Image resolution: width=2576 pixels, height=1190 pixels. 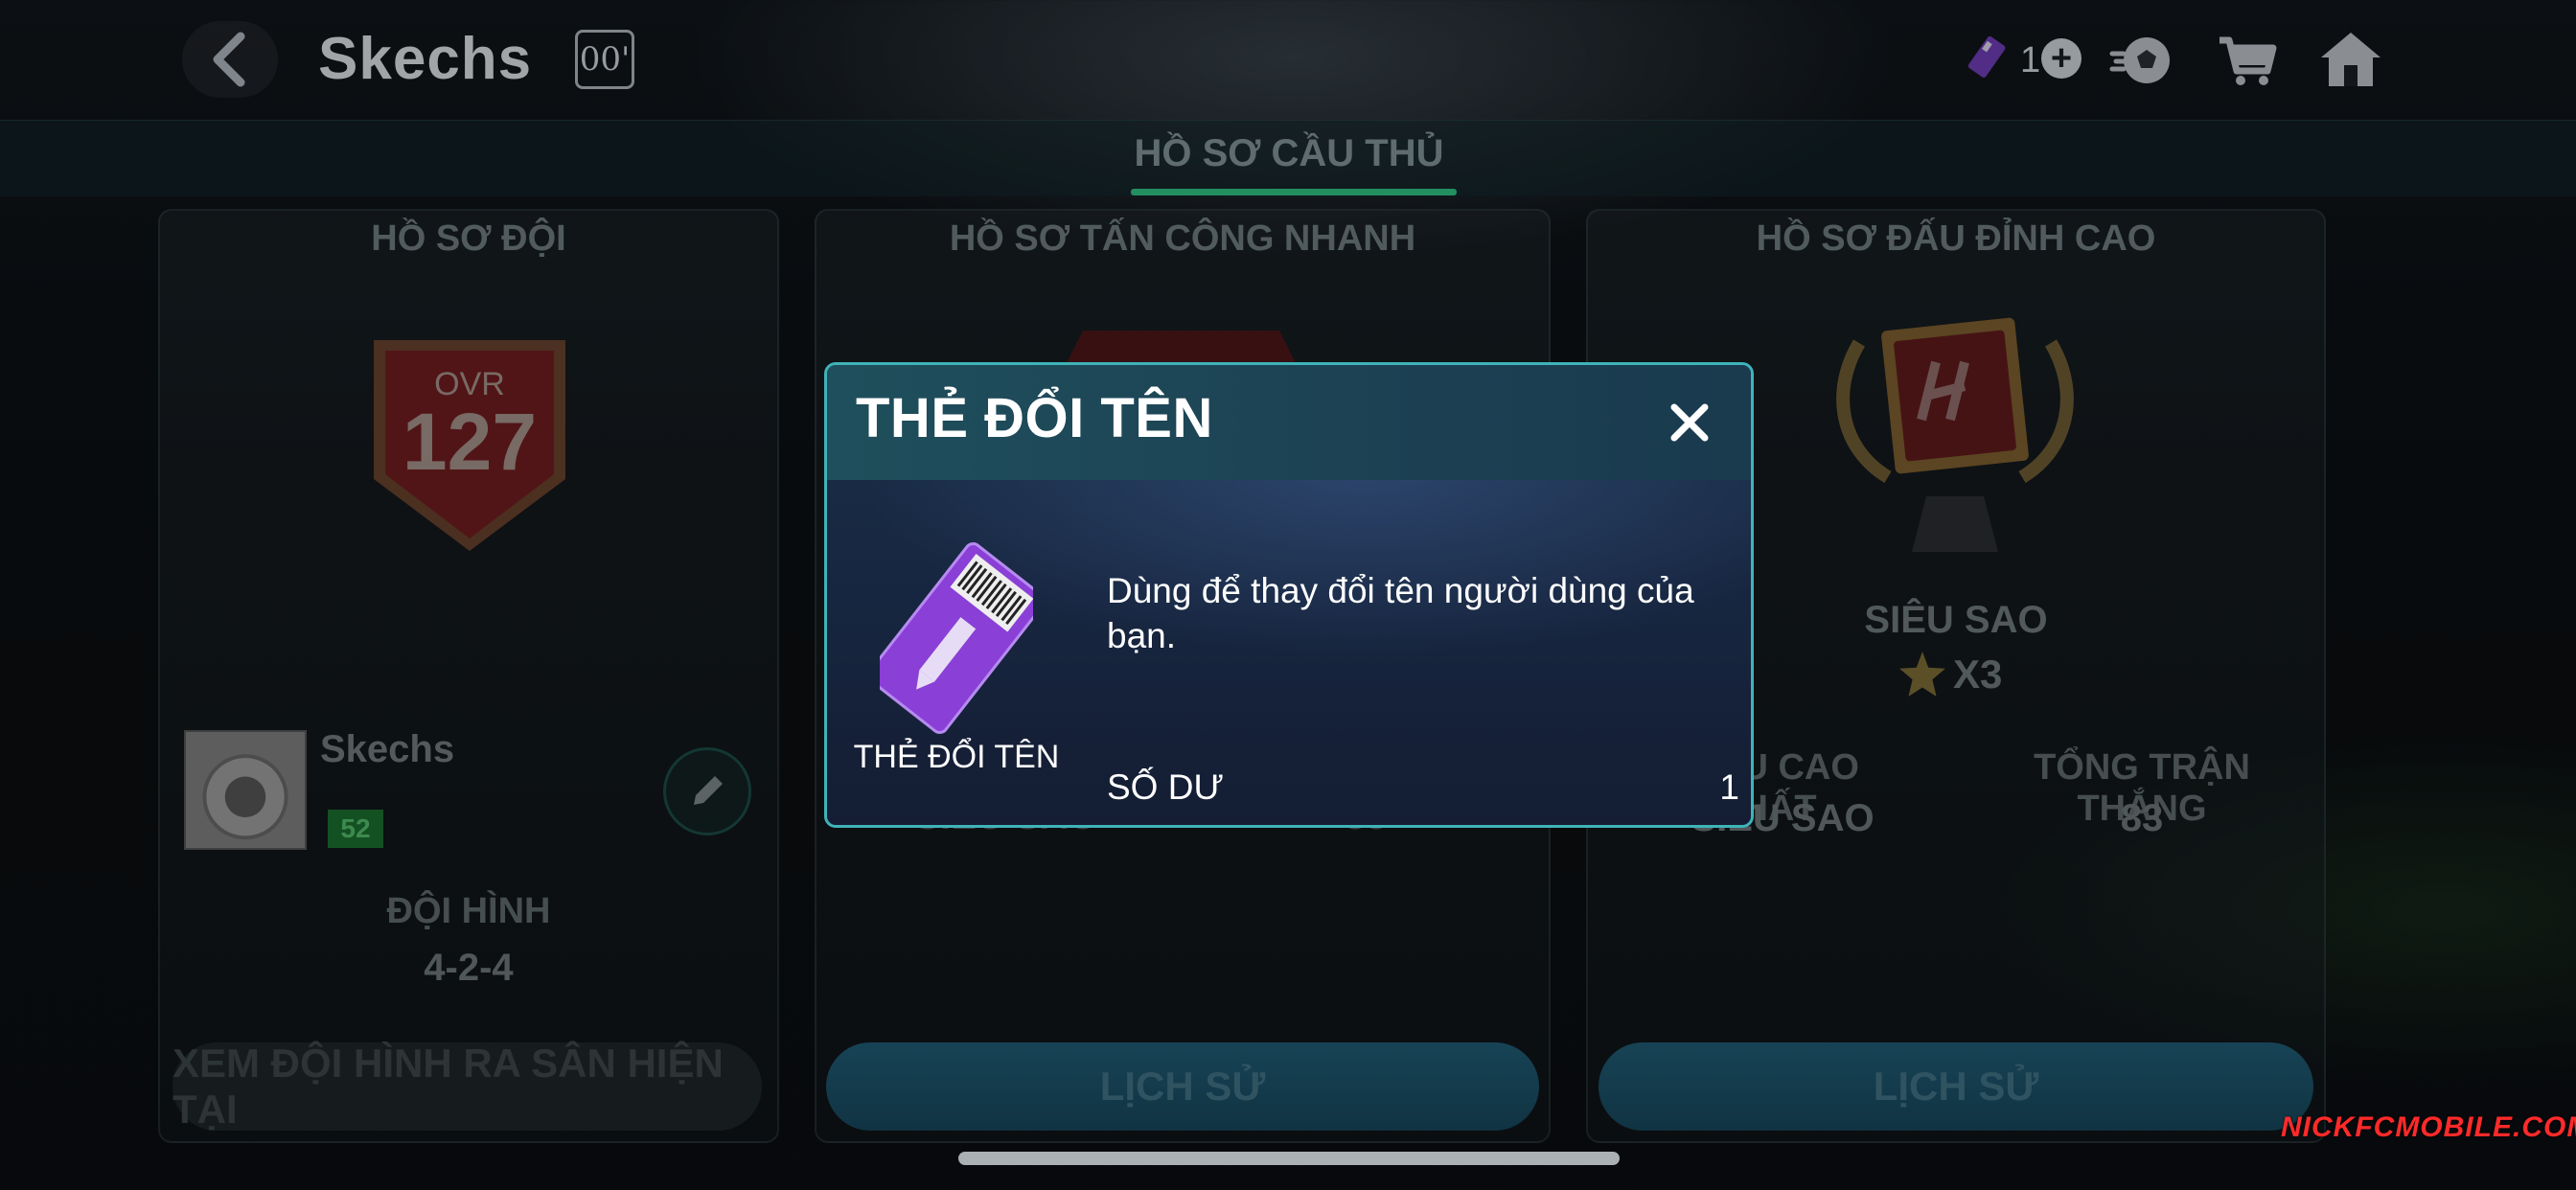 I want to click on watermark: NICKFCMOBILE.COM, so click(x=2428, y=1127).